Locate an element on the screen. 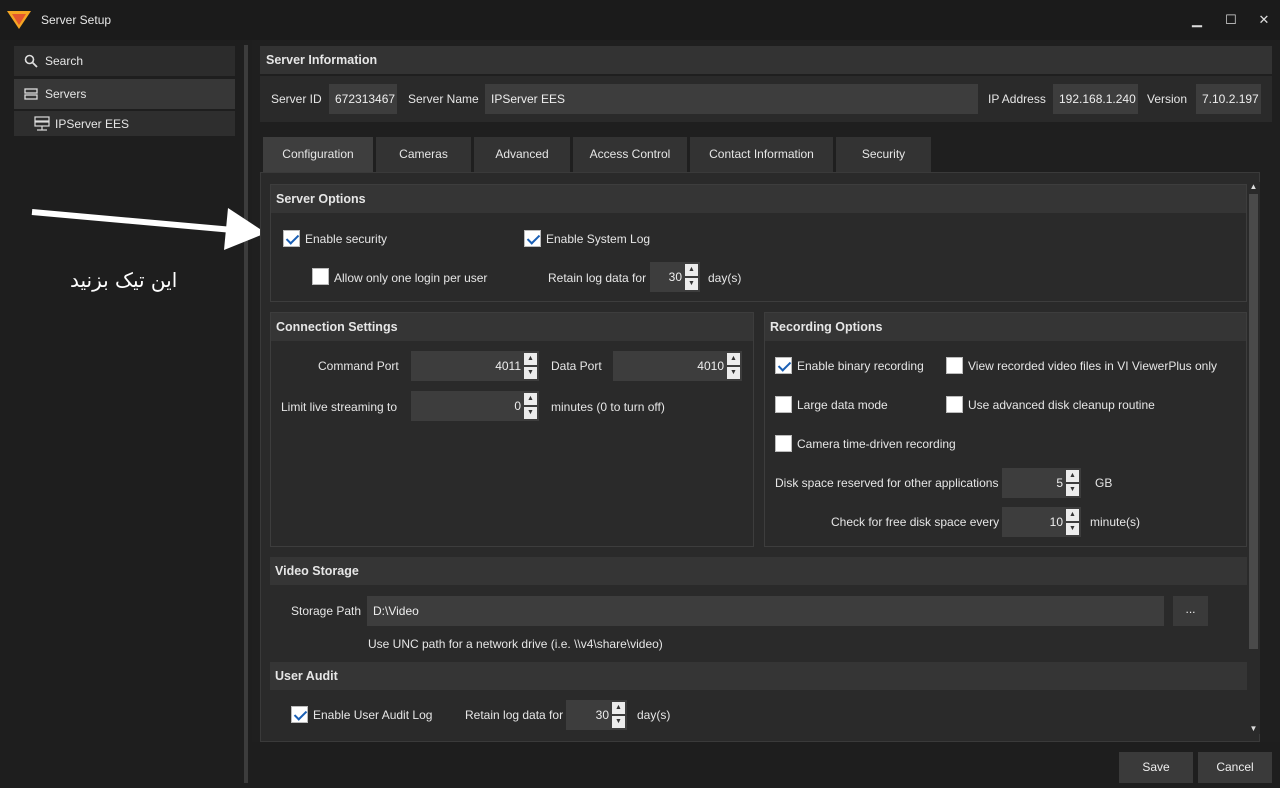 The width and height of the screenshot is (1280, 788). server-icon is located at coordinates (42, 123).